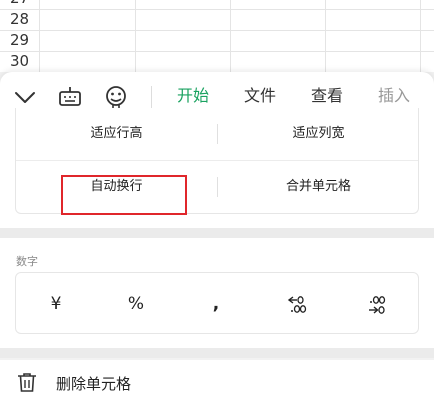 This screenshot has height=404, width=434. Describe the element at coordinates (116, 97) in the screenshot. I see `emoji-icon` at that location.